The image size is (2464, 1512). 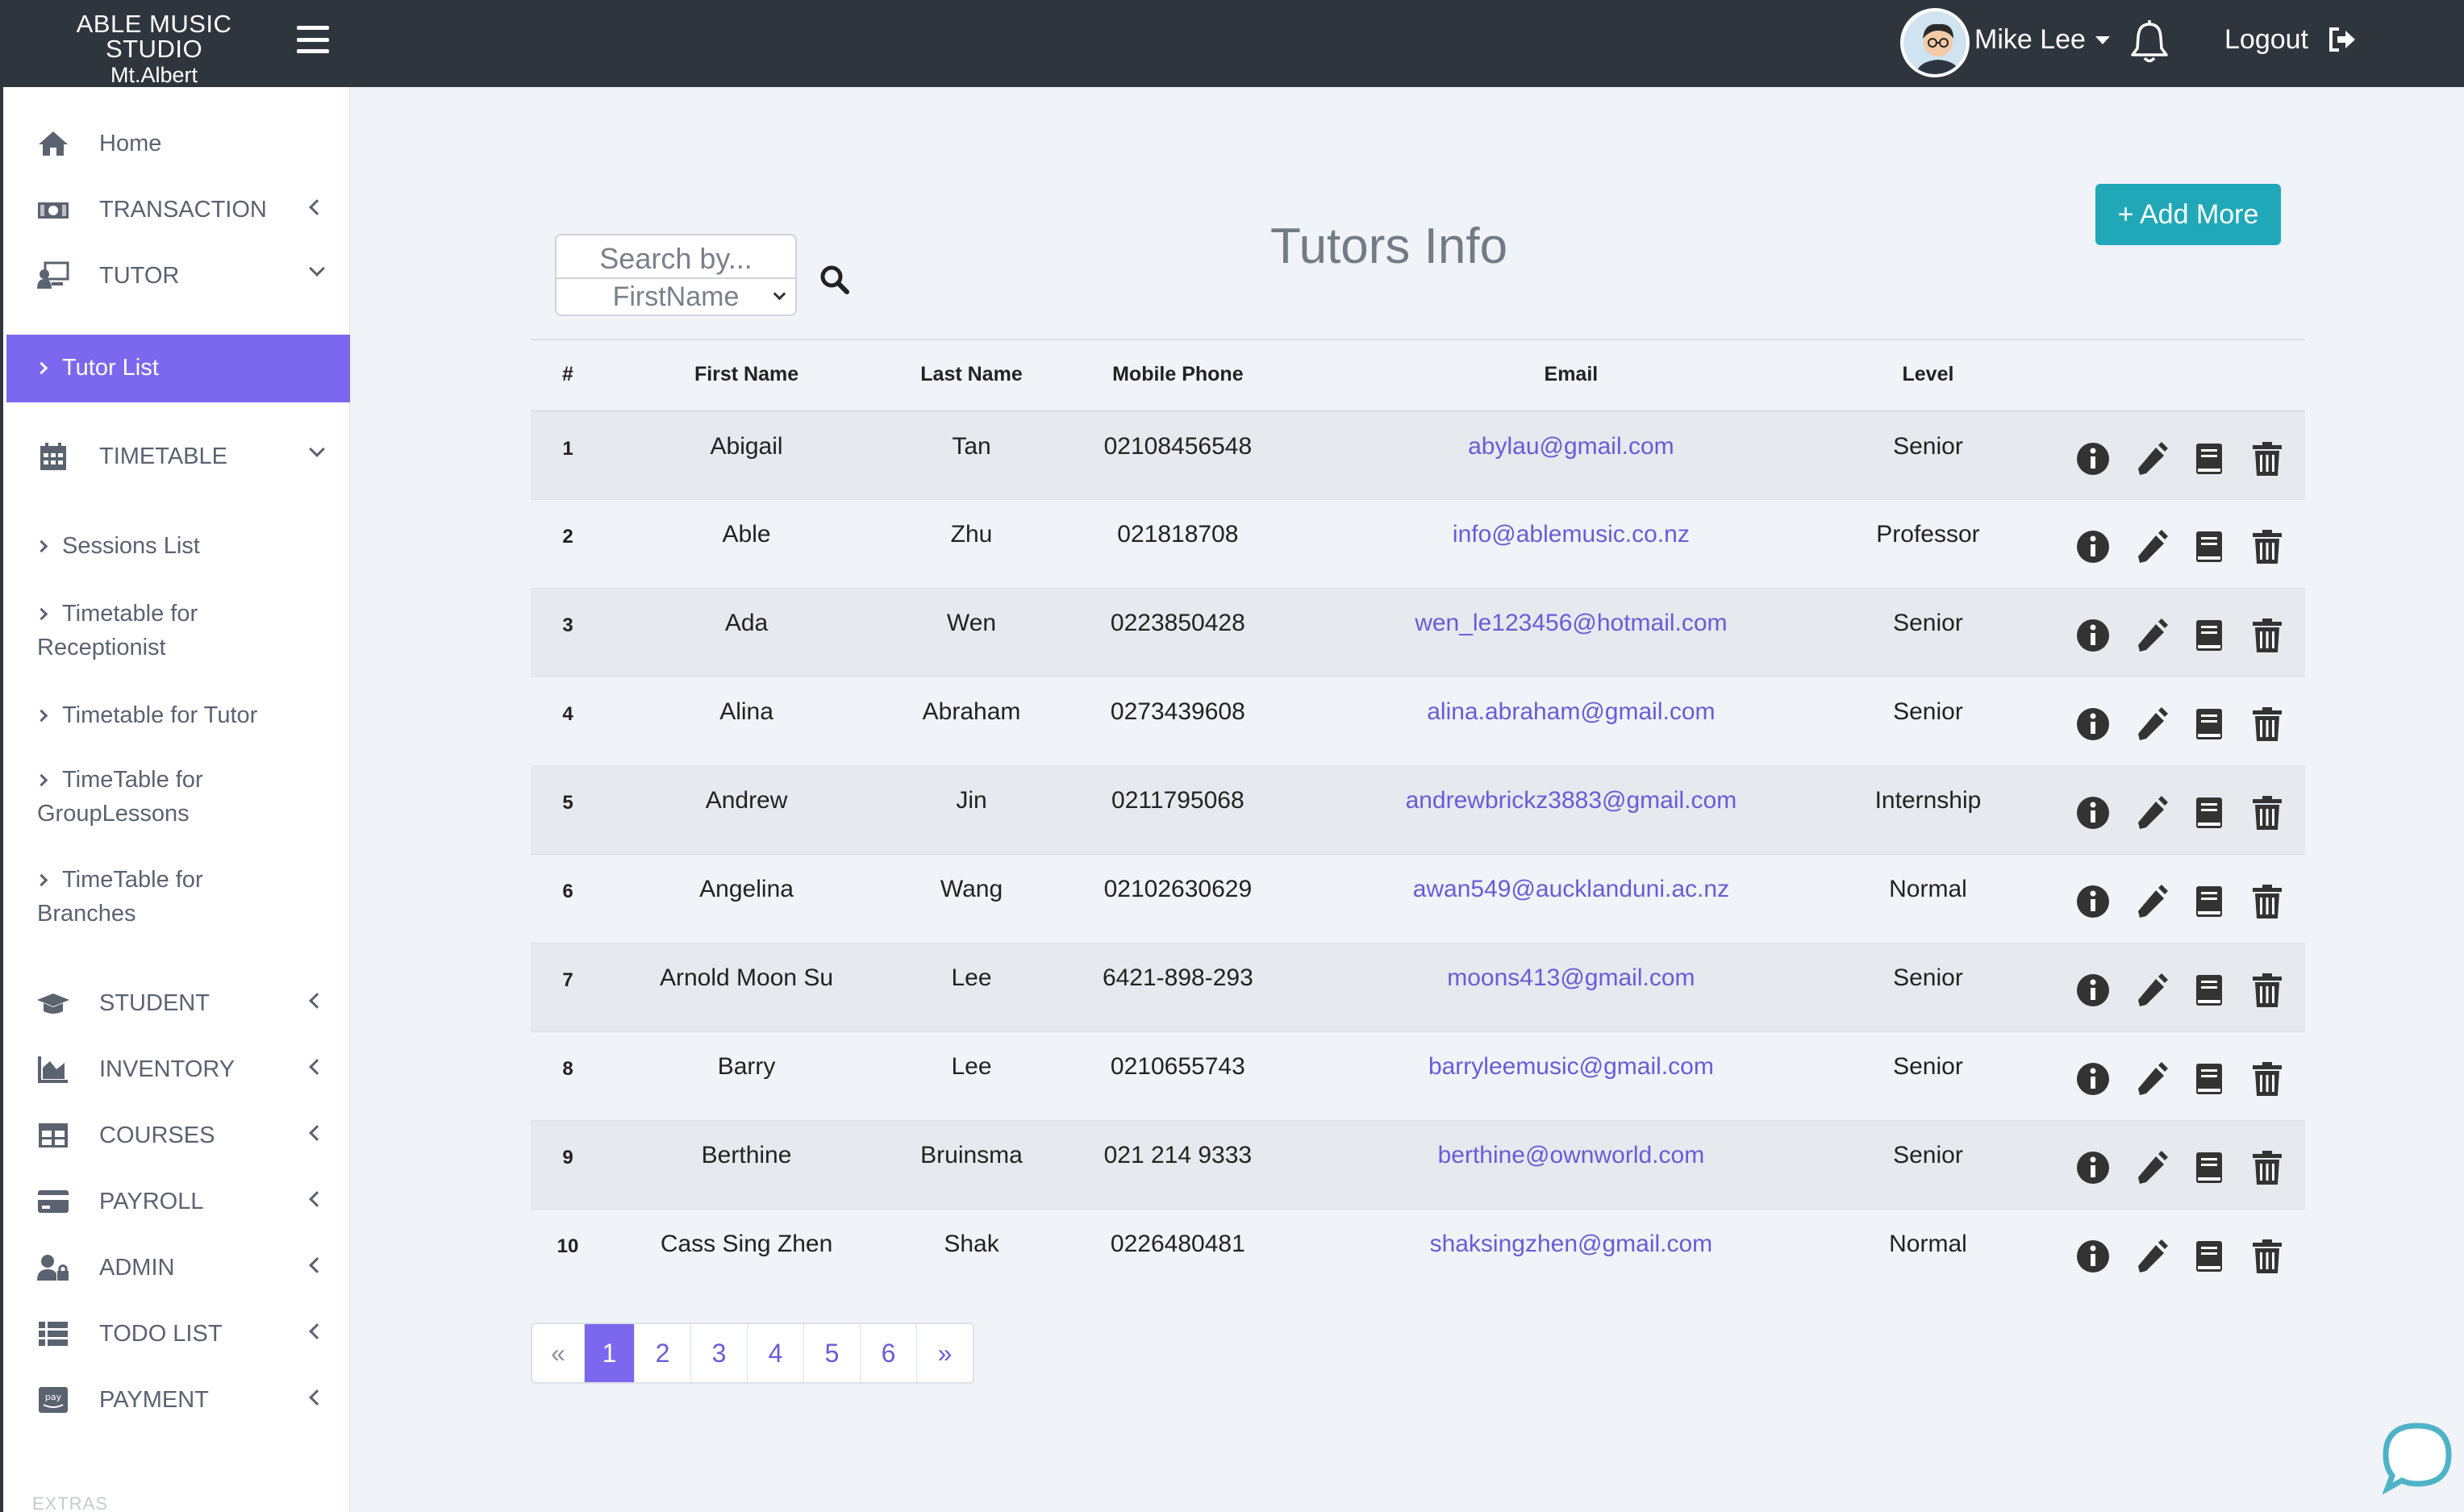 I want to click on cell-email: barryleemusic@gmail.com, so click(x=1570, y=1075).